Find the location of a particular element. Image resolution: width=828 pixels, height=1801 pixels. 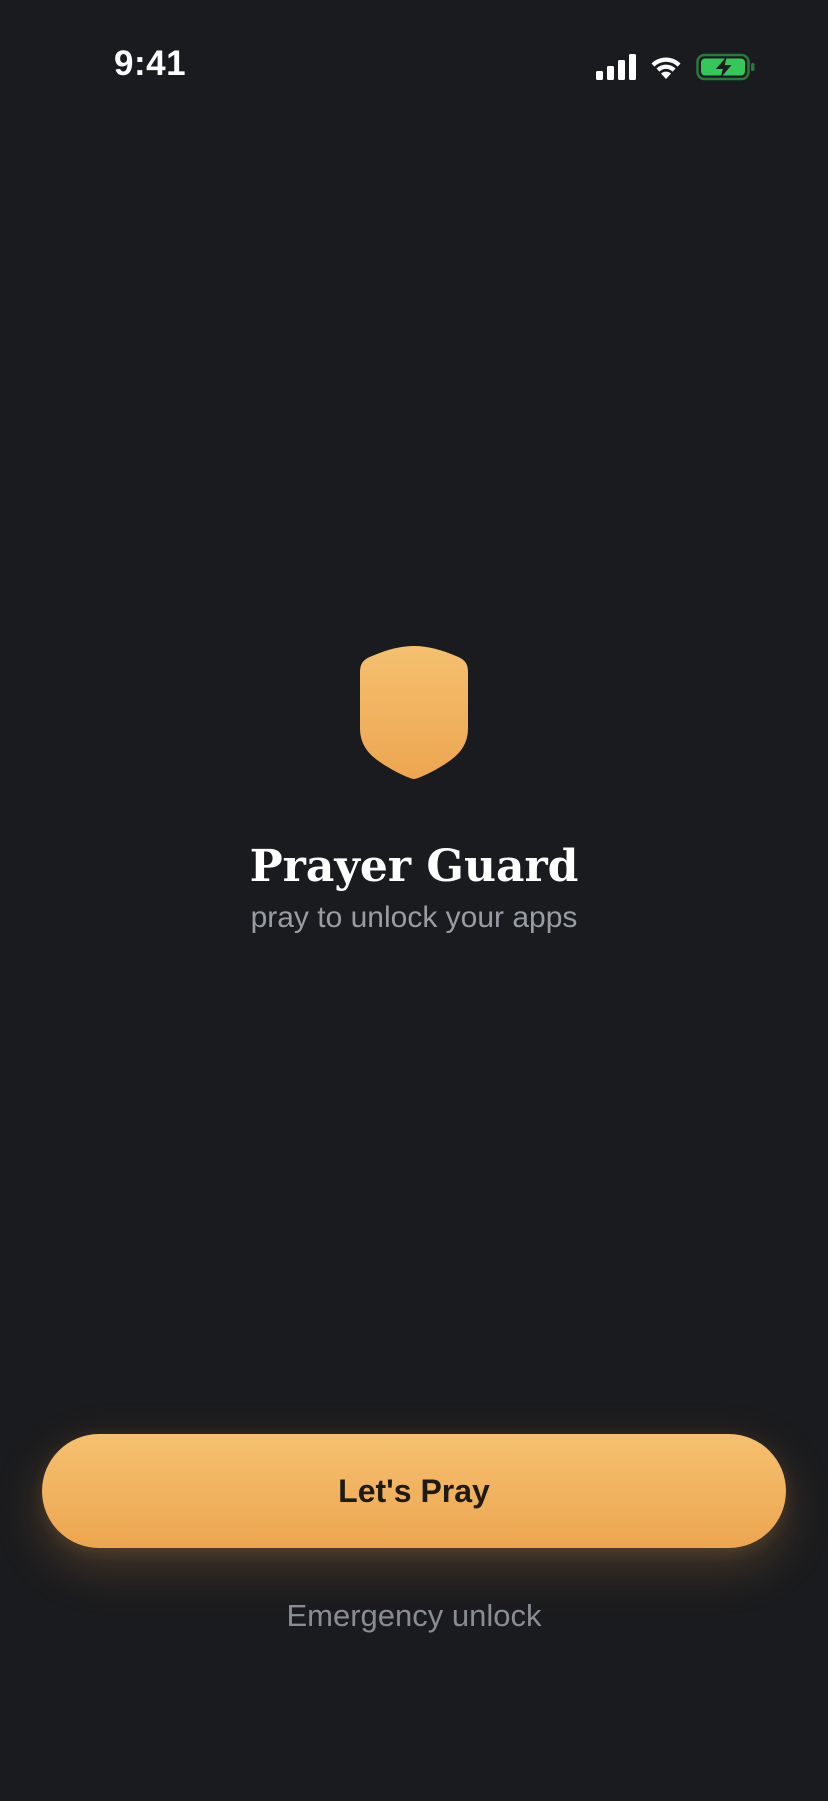

shield-logo is located at coordinates (414, 712).